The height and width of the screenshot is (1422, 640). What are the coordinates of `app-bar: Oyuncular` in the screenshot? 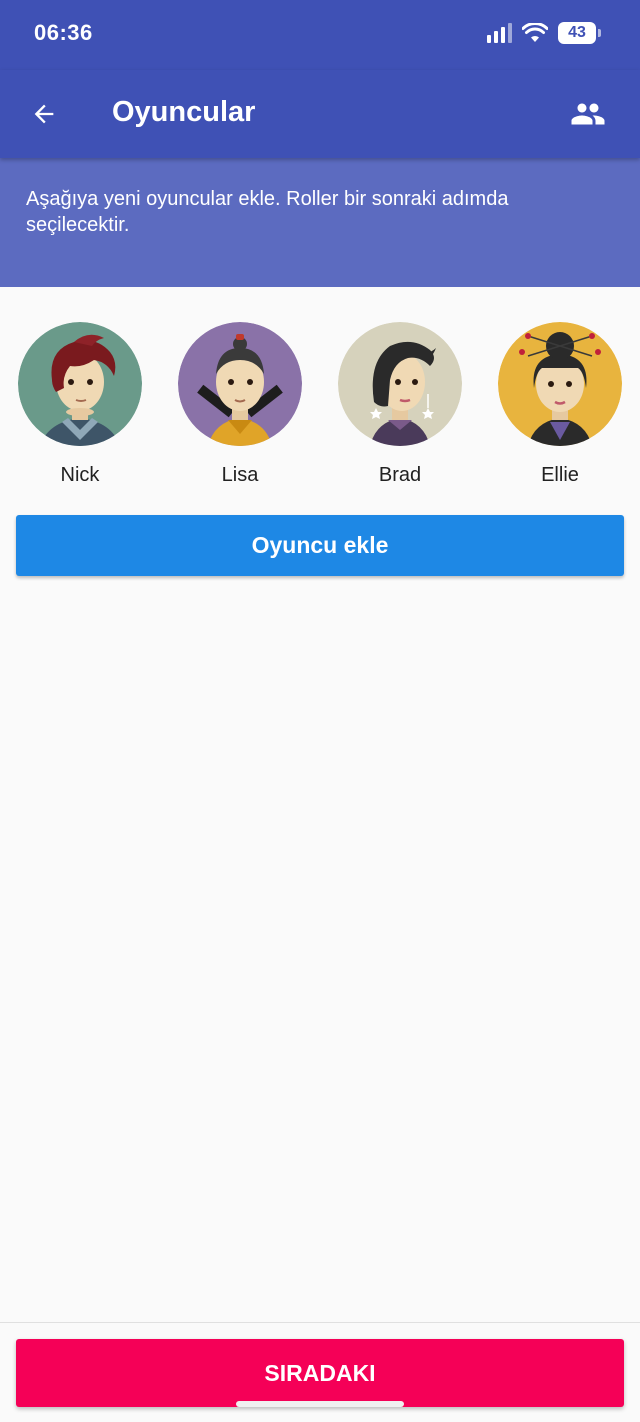 It's located at (320, 114).